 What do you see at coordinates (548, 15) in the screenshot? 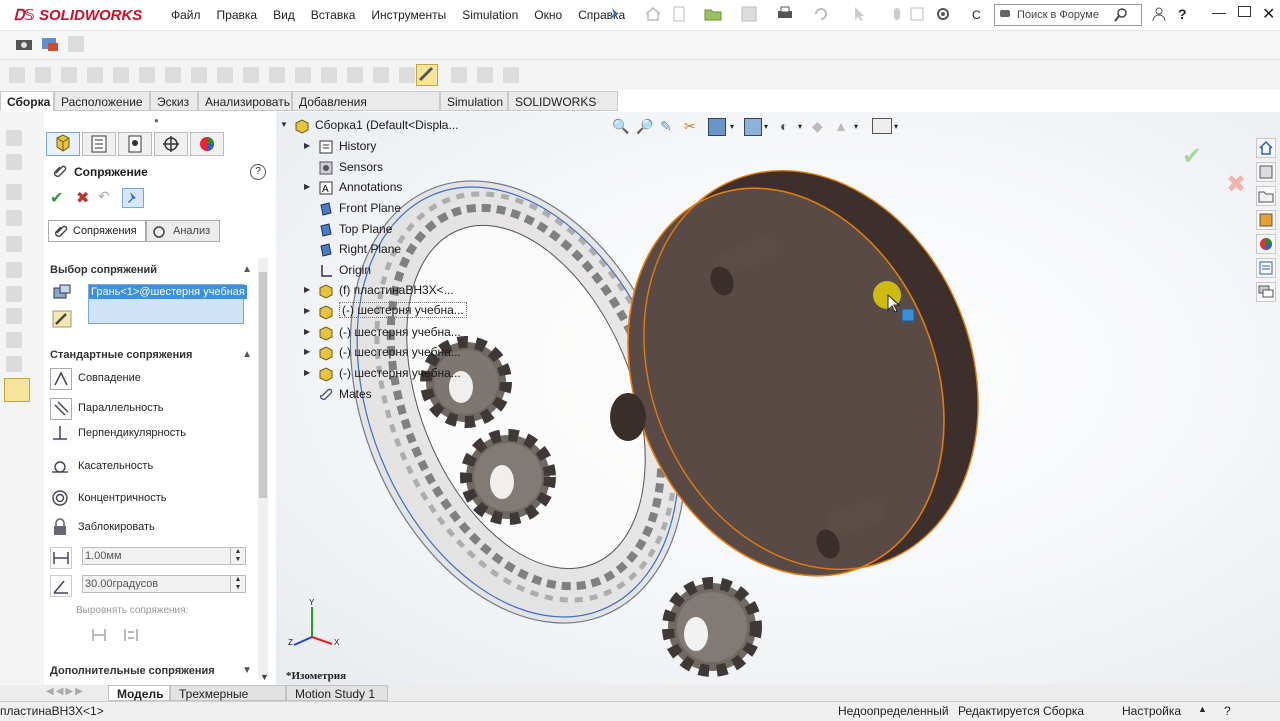
I see `menu-window: Окно` at bounding box center [548, 15].